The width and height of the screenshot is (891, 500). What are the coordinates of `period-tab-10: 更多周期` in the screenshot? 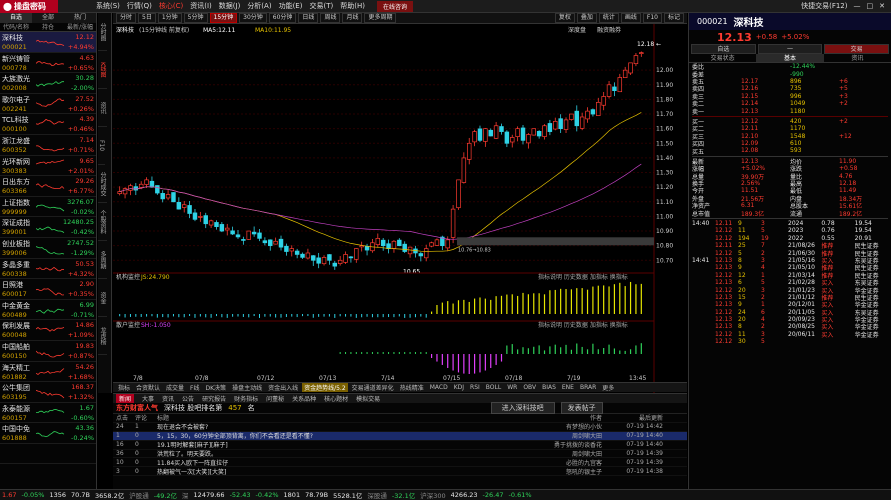 It's located at (380, 18).